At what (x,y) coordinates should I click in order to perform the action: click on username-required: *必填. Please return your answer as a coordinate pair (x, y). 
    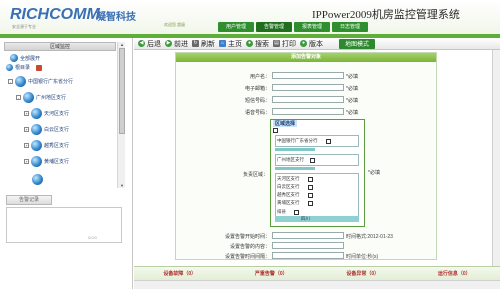
    Looking at the image, I should click on (352, 77).